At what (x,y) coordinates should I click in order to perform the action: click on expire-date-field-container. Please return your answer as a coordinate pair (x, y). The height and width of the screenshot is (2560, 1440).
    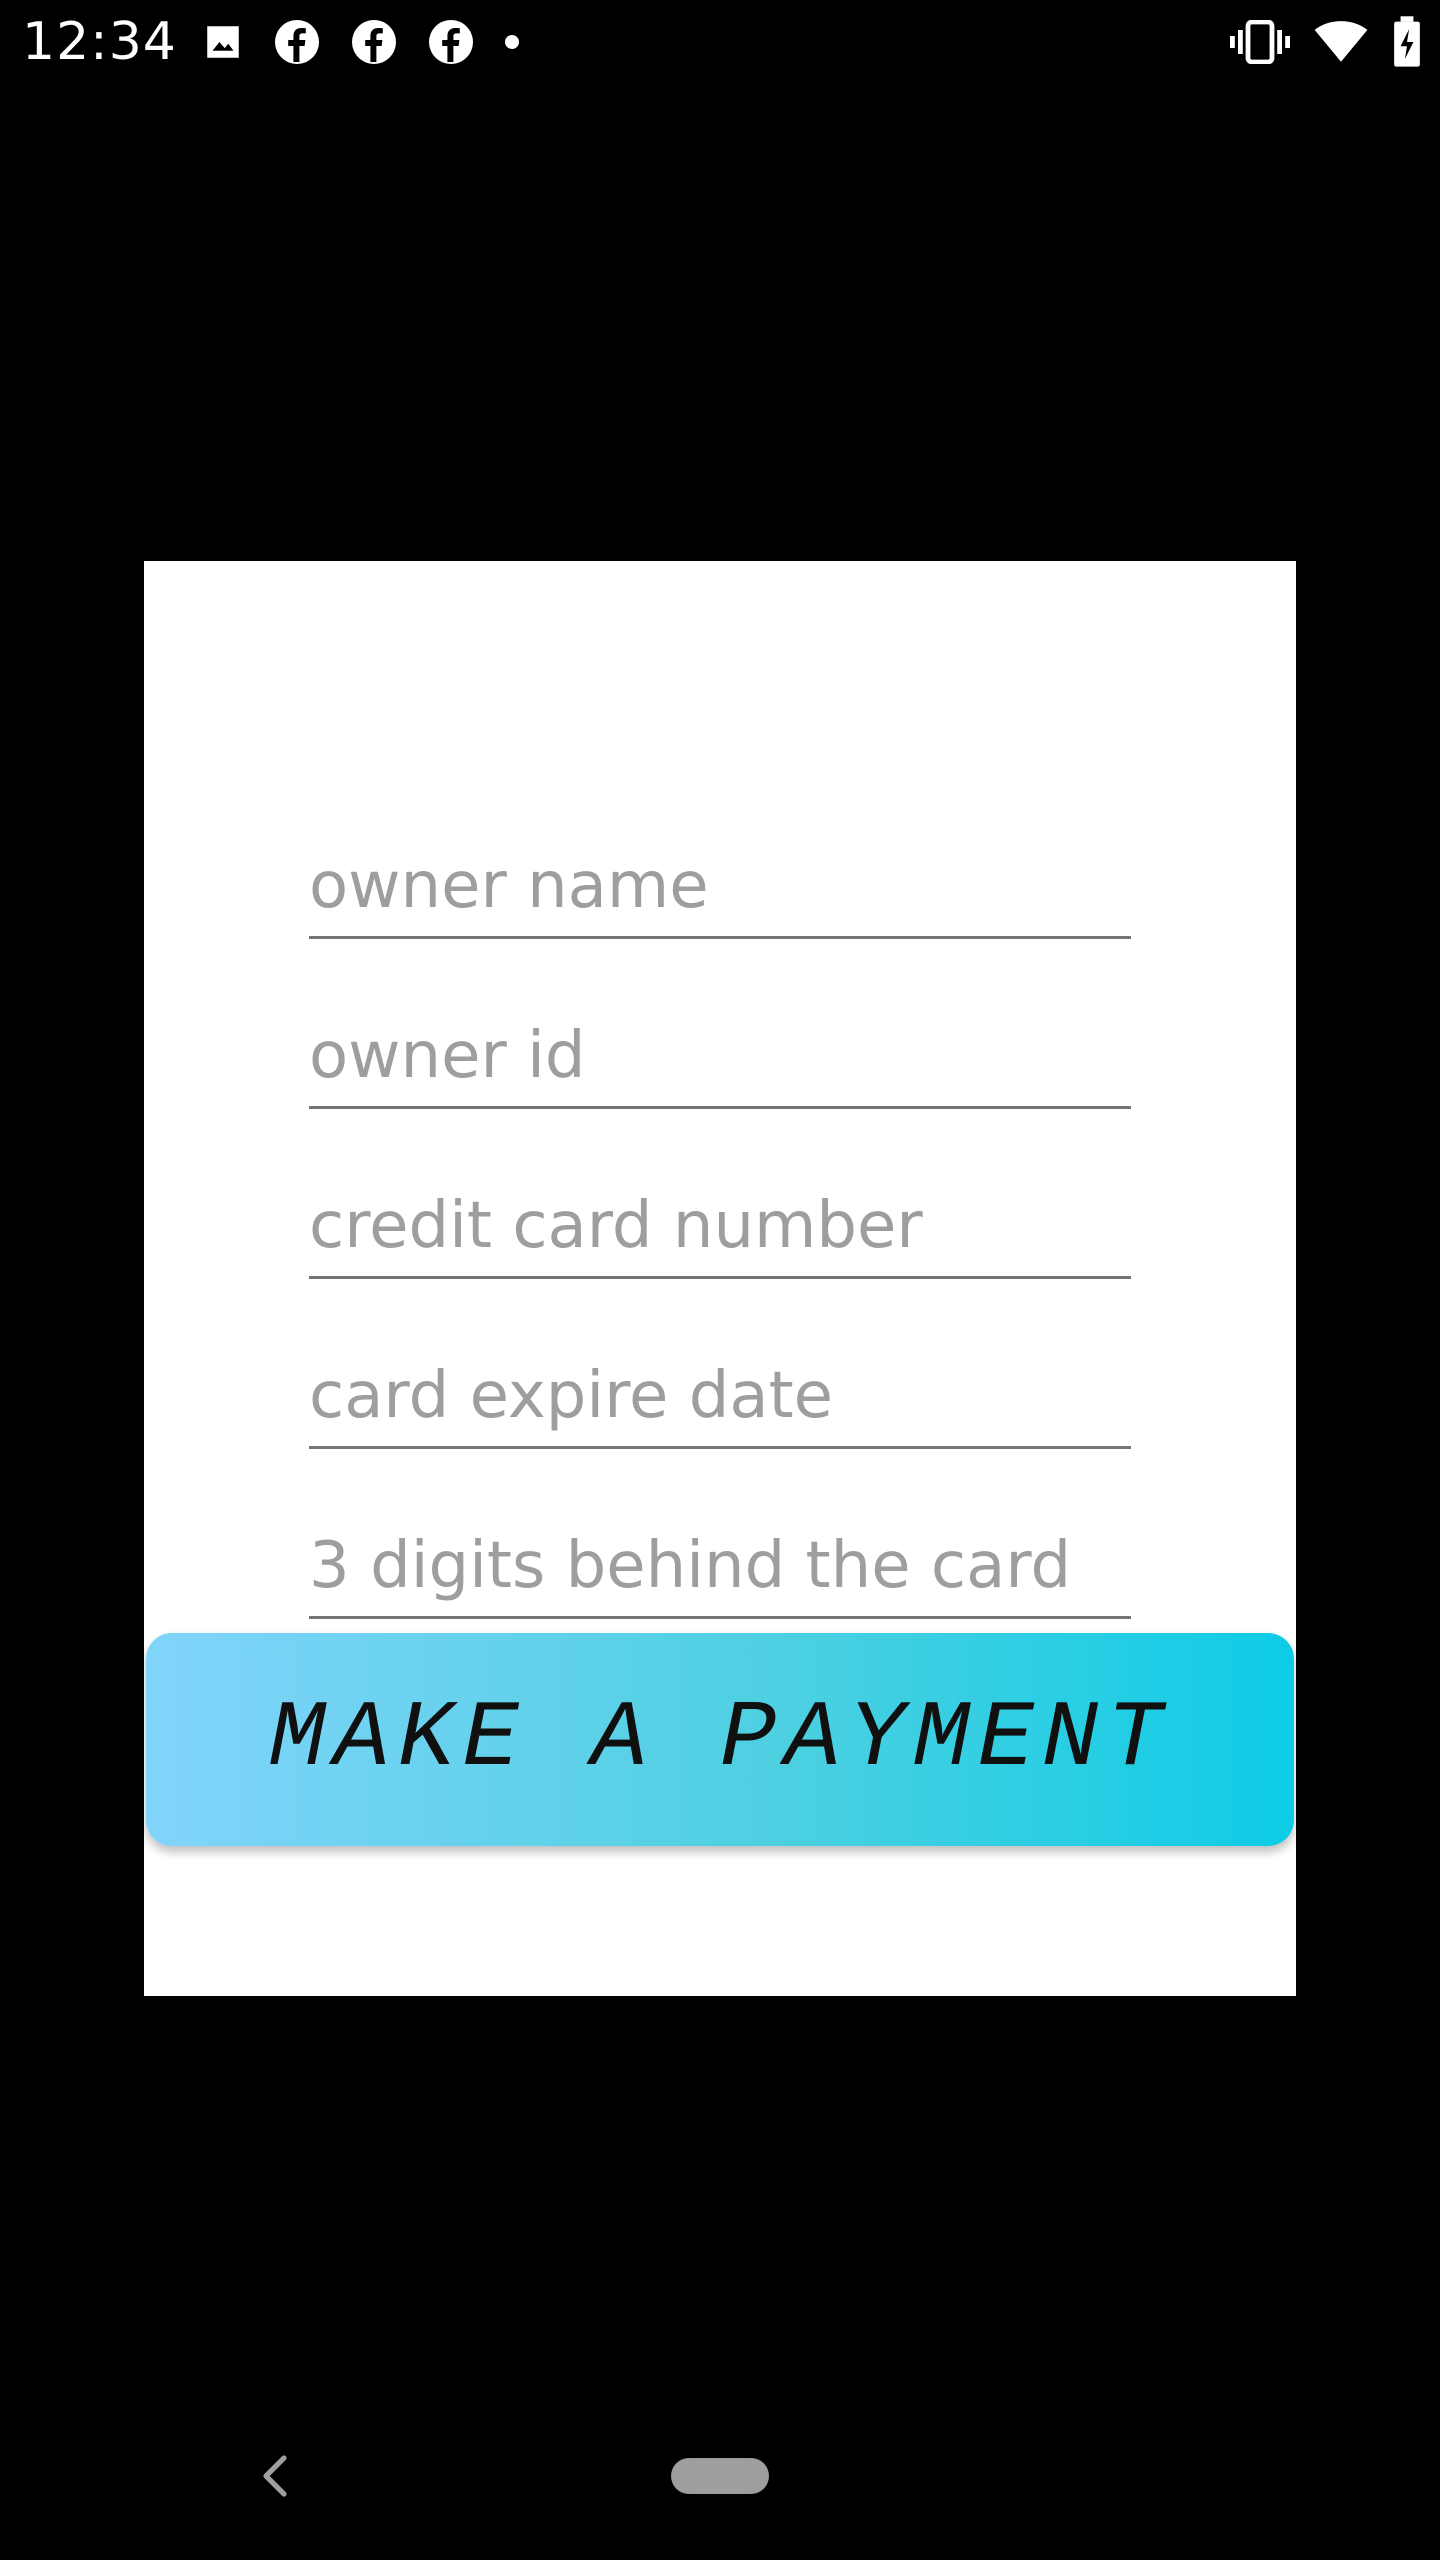
    Looking at the image, I should click on (720, 1394).